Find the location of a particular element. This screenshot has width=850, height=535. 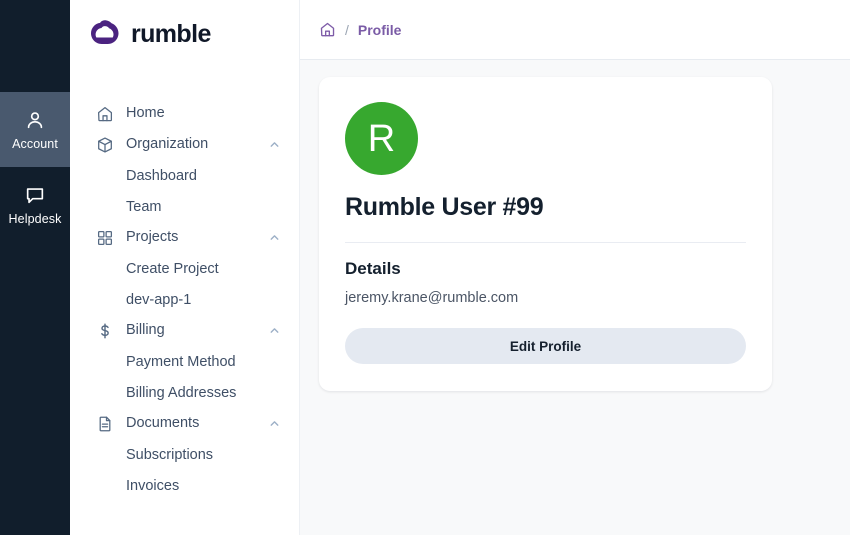

avatar-initial: R is located at coordinates (381, 138).